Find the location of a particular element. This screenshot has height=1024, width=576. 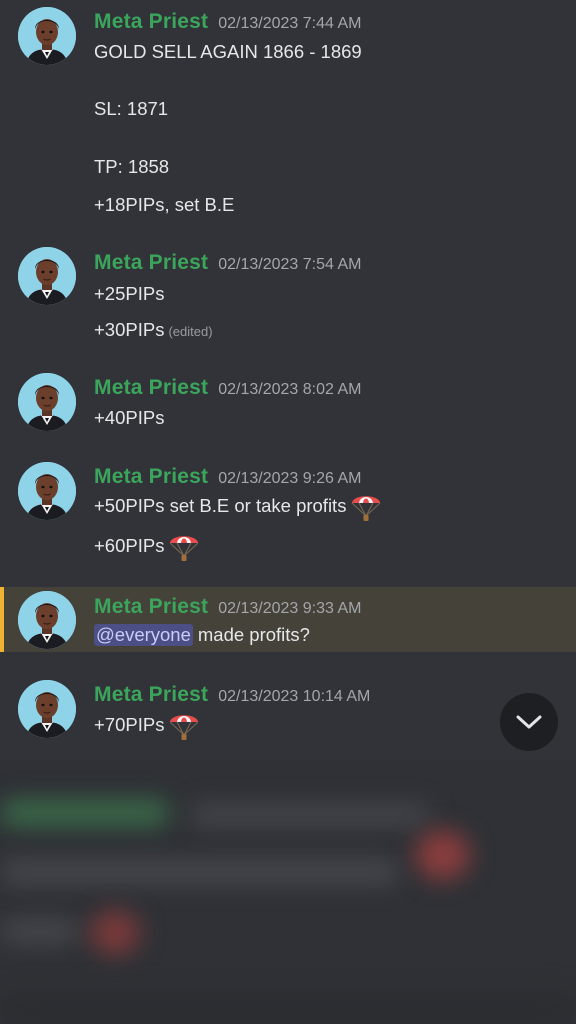

message-text: +50PIPs set B.E or take profits is located at coordinates (220, 505).